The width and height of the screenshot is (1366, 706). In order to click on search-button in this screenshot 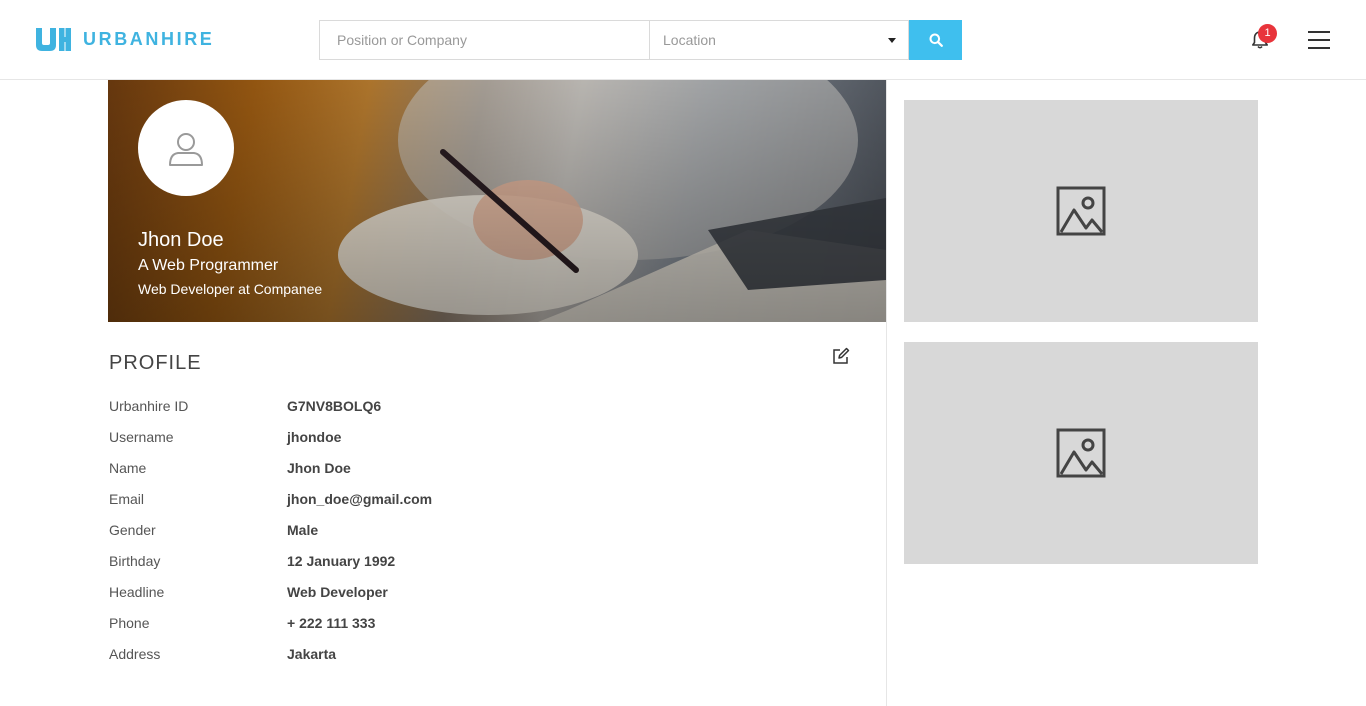, I will do `click(935, 40)`.